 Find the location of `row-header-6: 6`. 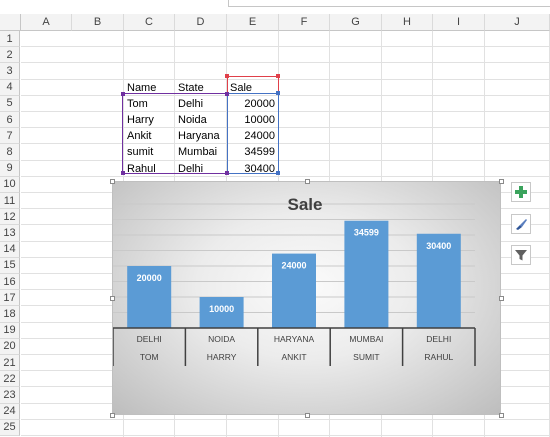

row-header-6: 6 is located at coordinates (10, 120).